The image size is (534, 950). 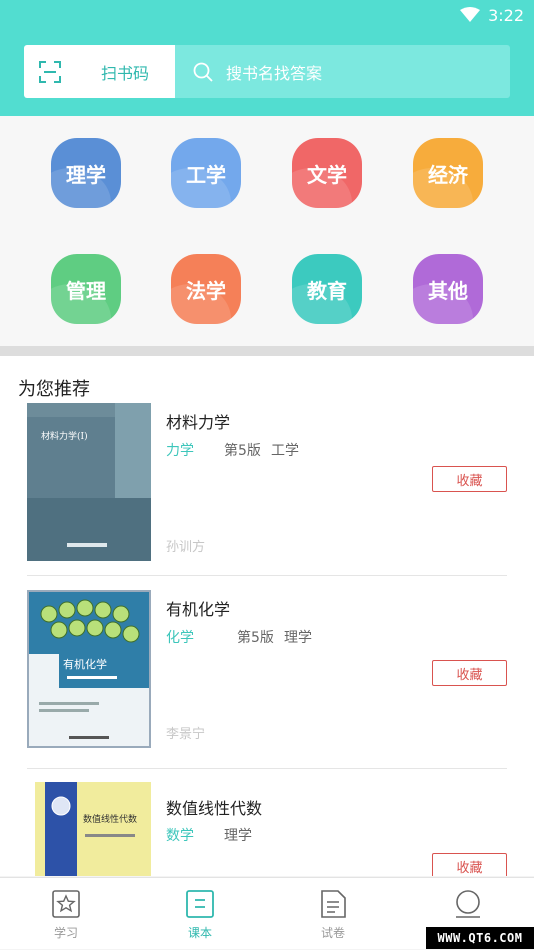 I want to click on status-bar: 3:22, so click(x=492, y=15).